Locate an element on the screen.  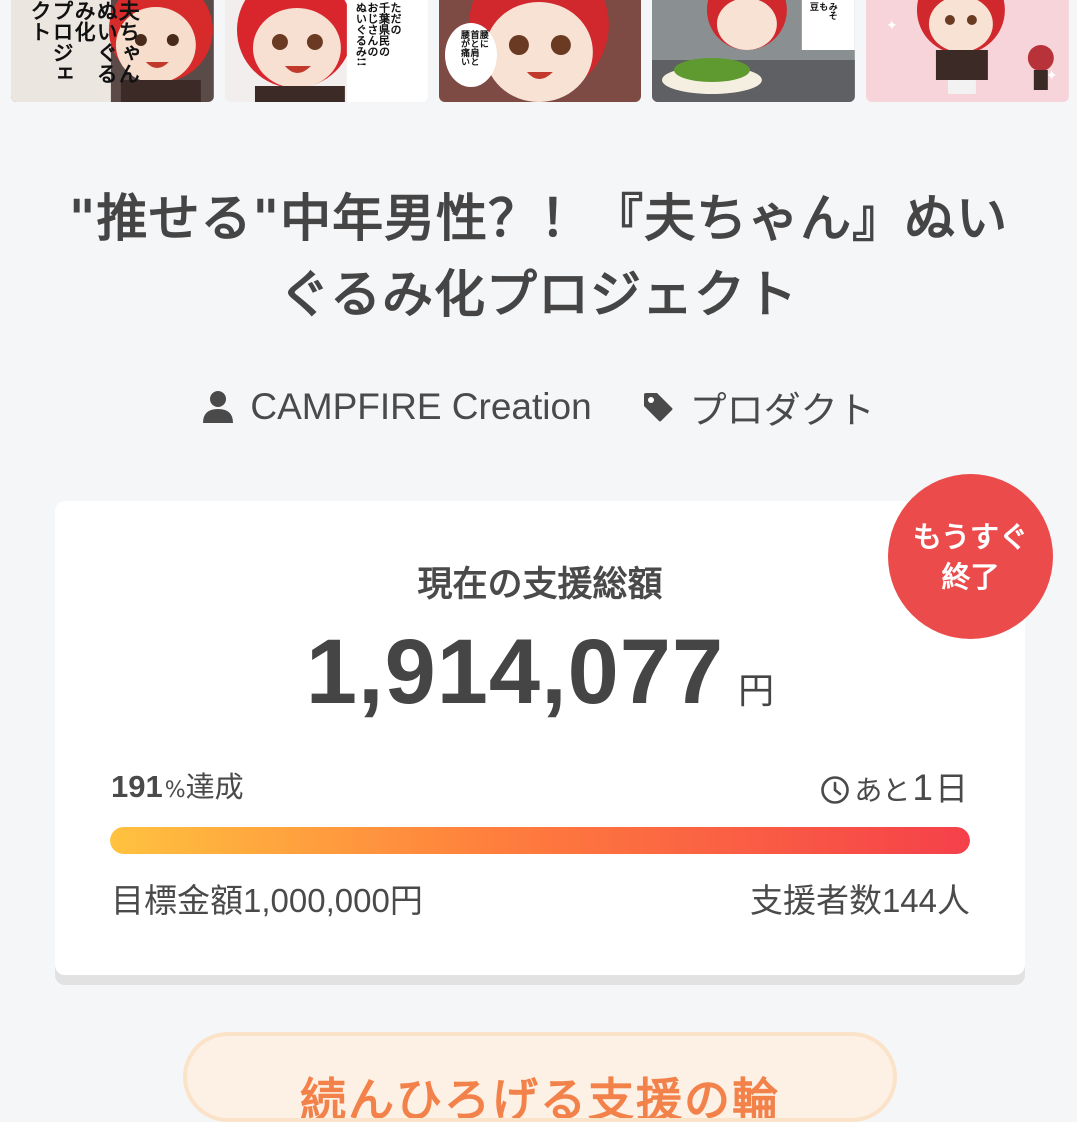
goal-unit: 円 is located at coordinates (406, 900).